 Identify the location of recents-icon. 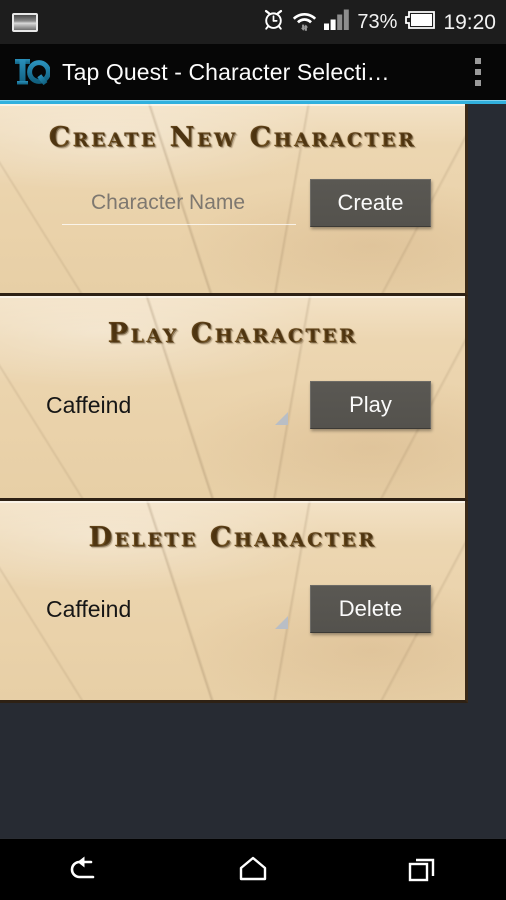
(421, 869).